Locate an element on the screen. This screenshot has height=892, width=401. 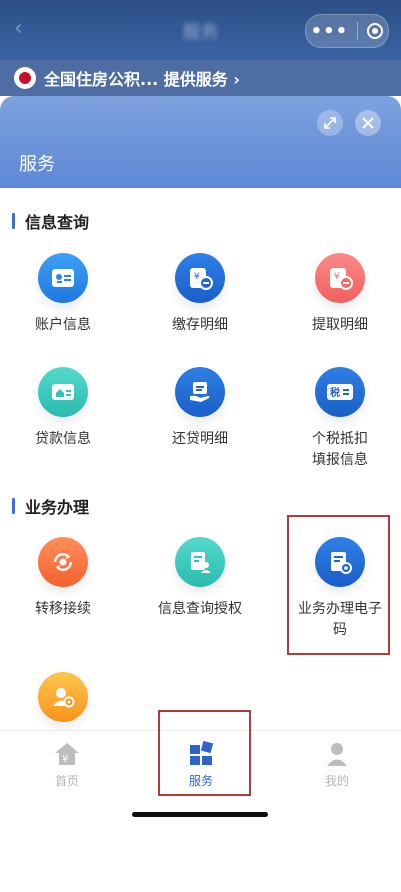
service-item-repayment-details: 还贷明细 is located at coordinates (200, 408).